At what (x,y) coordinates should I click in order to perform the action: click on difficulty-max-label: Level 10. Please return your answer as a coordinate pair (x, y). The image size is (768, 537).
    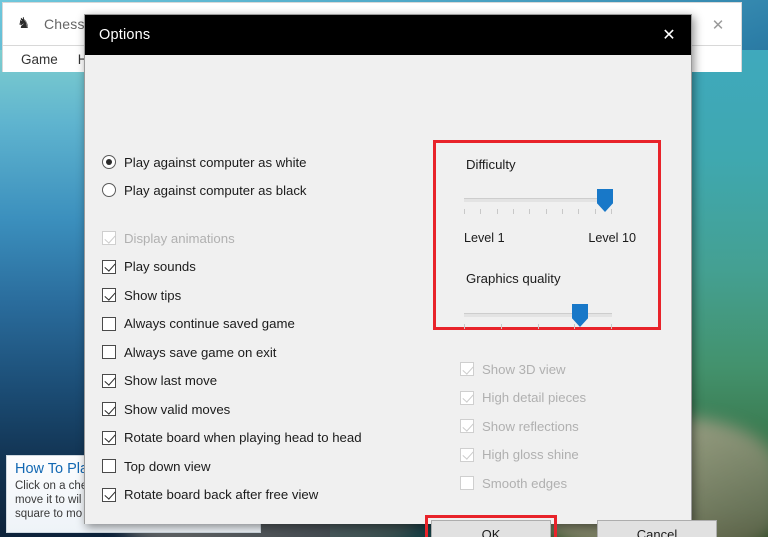
    Looking at the image, I should click on (612, 238).